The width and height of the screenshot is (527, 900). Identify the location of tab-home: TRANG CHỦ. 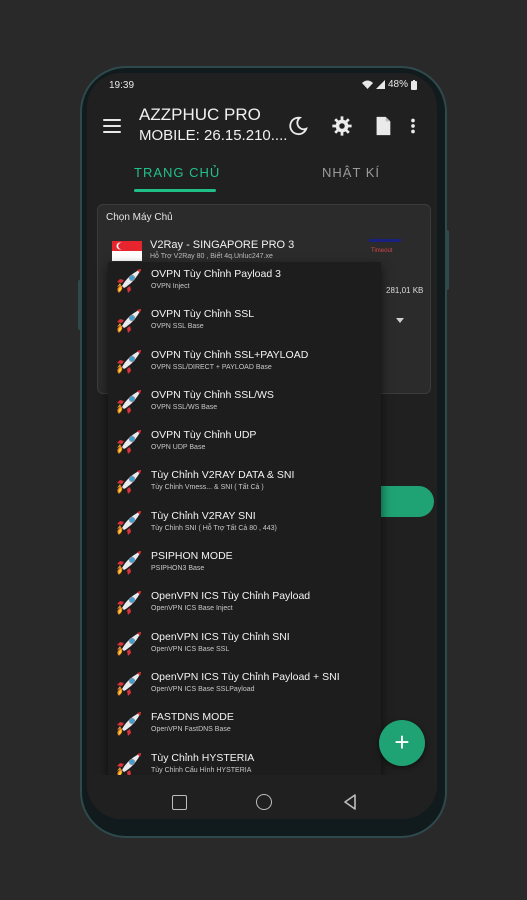
(177, 172).